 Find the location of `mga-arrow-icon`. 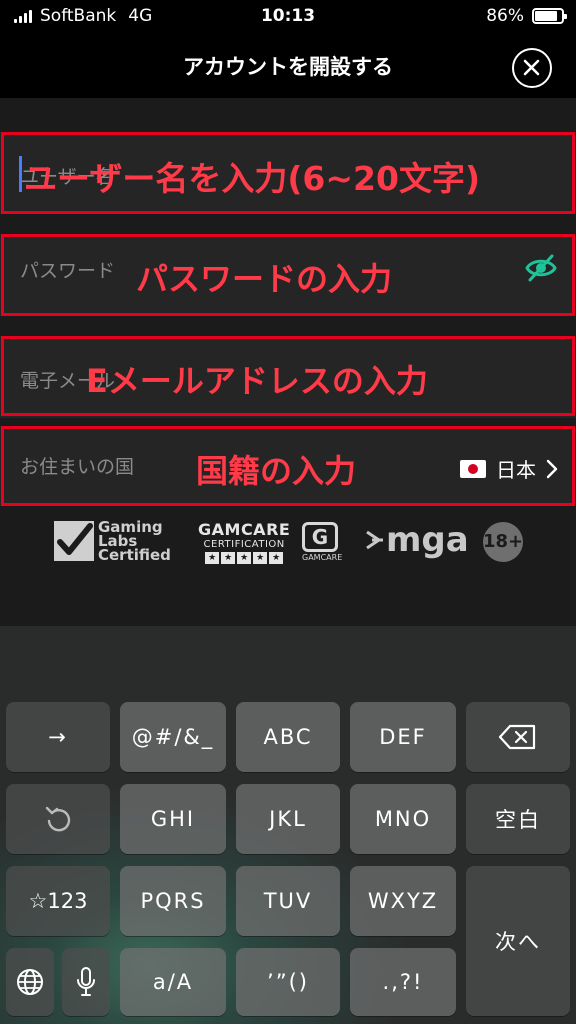

mga-arrow-icon is located at coordinates (374, 540).